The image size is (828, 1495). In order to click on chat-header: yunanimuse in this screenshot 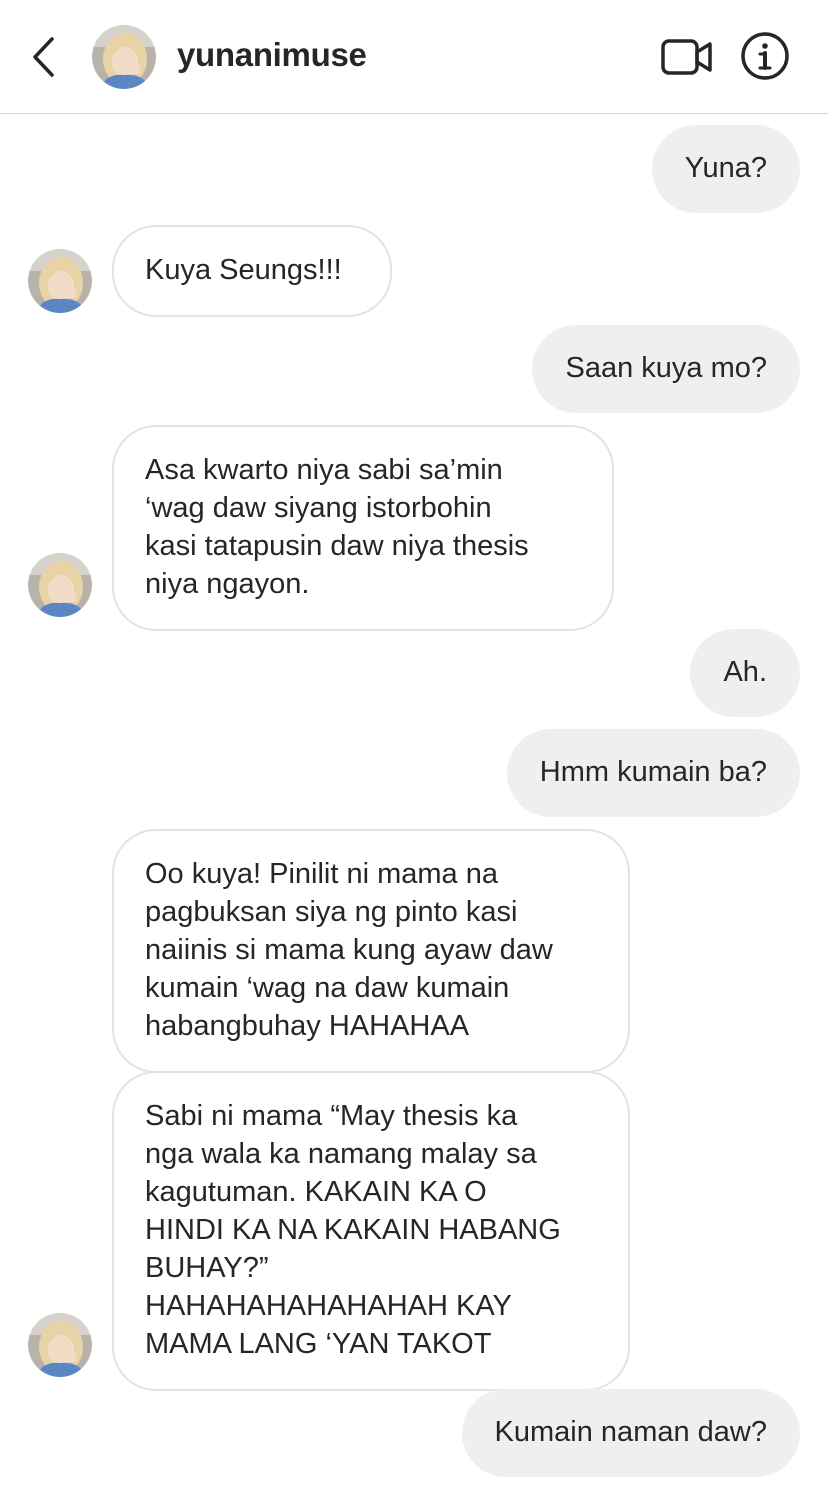, I will do `click(414, 57)`.